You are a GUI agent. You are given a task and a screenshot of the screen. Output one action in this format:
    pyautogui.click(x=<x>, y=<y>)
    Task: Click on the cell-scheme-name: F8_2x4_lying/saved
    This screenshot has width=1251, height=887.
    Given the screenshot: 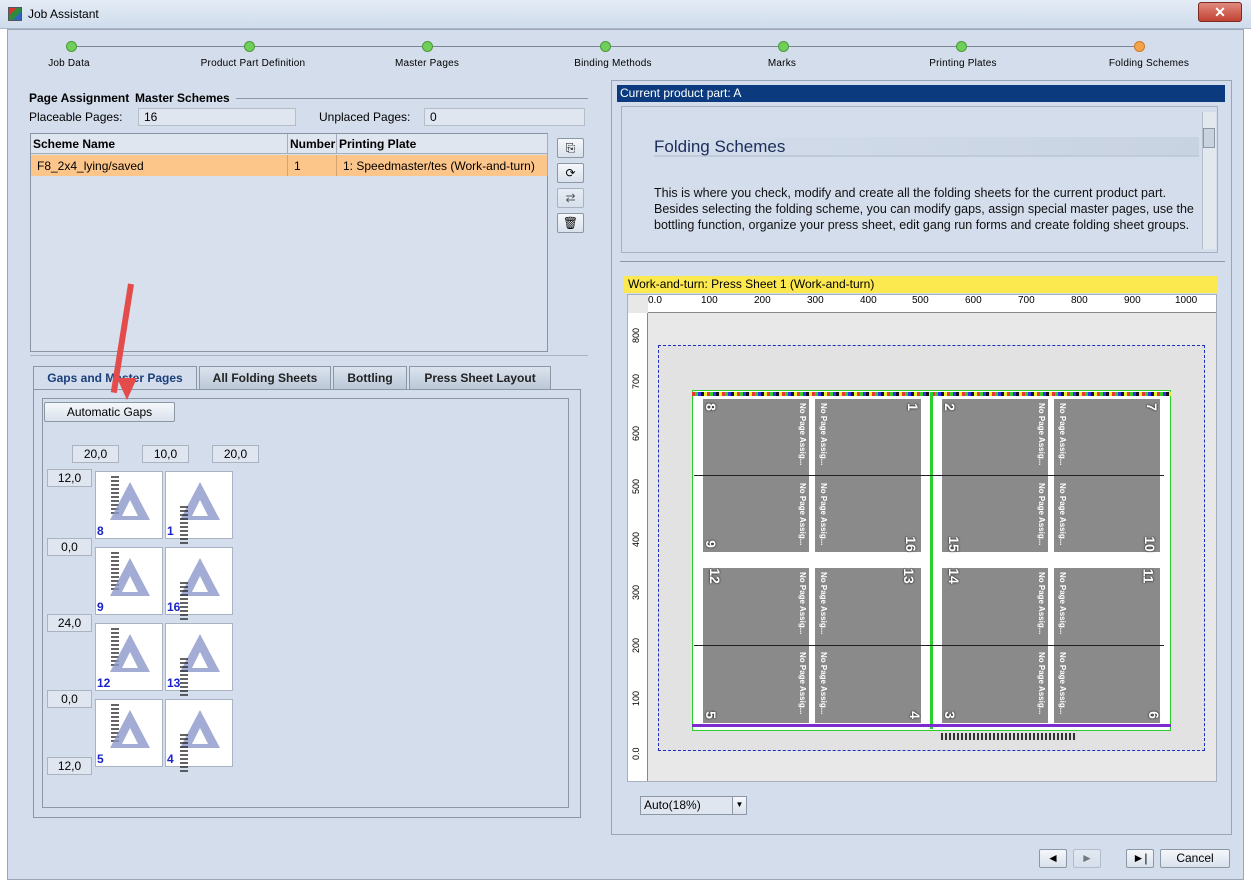 What is the action you would take?
    pyautogui.click(x=159, y=165)
    